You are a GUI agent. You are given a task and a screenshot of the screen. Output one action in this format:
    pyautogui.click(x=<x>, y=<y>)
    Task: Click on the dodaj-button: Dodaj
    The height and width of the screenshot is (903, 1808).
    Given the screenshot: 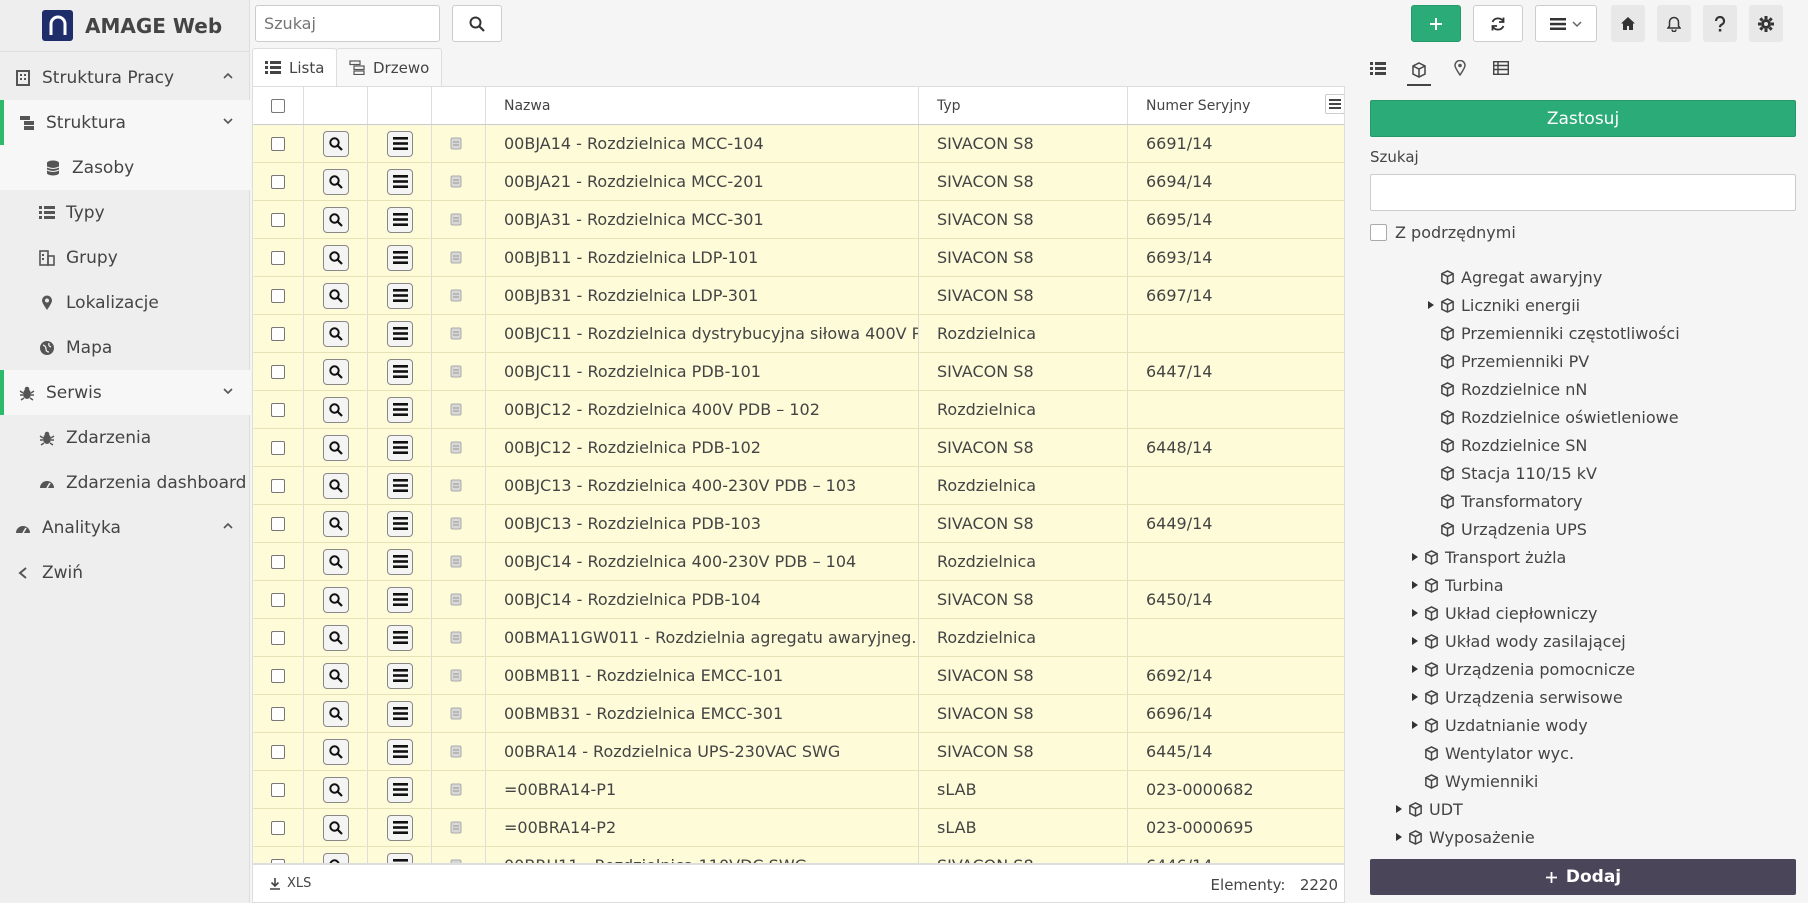 What is the action you would take?
    pyautogui.click(x=1583, y=877)
    